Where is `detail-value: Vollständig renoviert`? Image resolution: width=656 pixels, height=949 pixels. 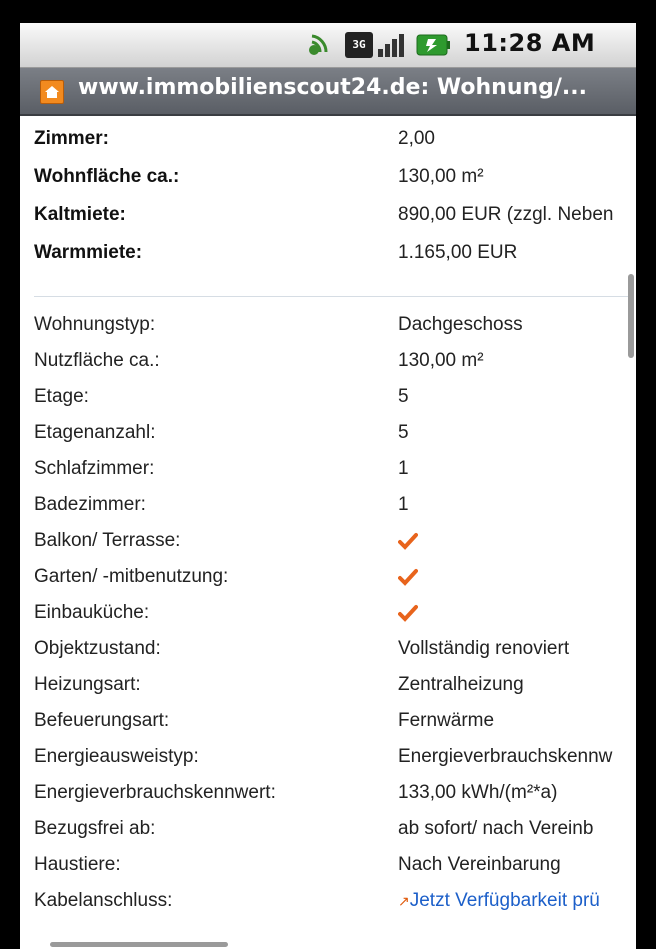
detail-value: Vollständig renoviert is located at coordinates (484, 648).